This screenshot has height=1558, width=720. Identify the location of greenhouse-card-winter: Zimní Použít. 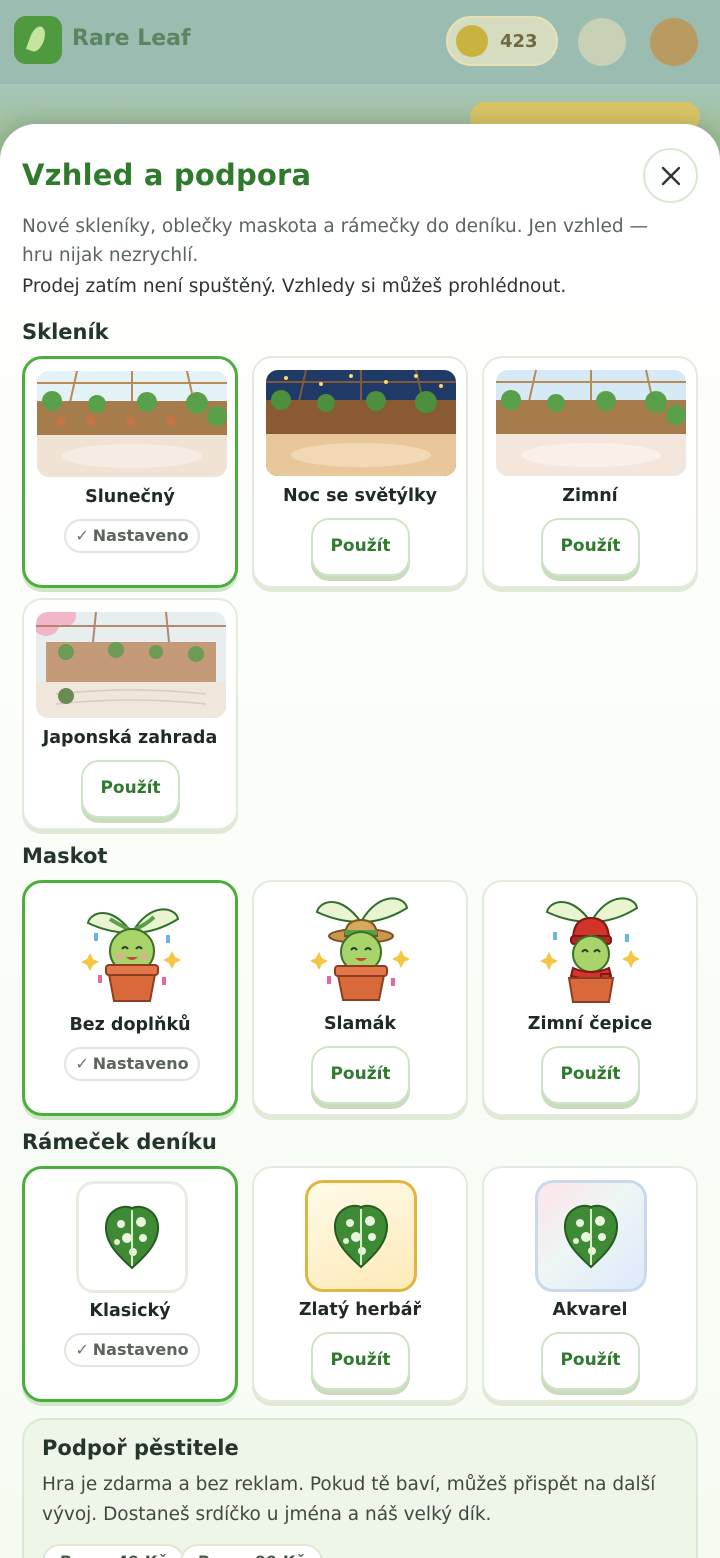
(590, 472).